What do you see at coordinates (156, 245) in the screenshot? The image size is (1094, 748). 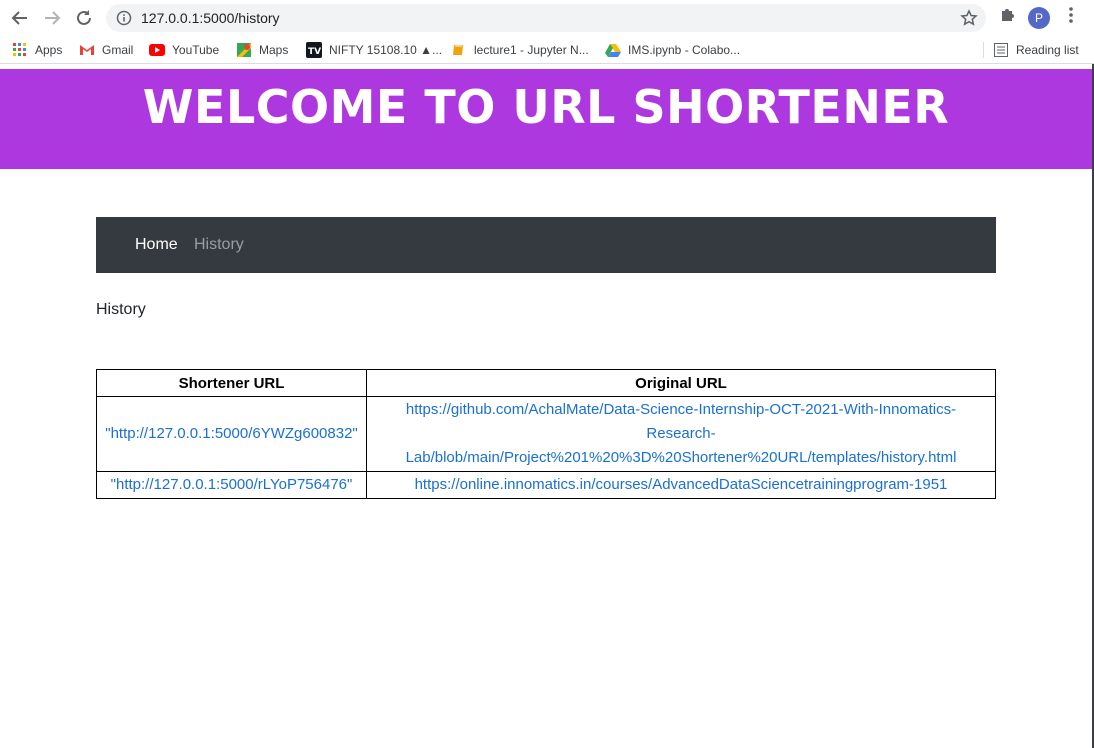 I see `nav-home-link: Home` at bounding box center [156, 245].